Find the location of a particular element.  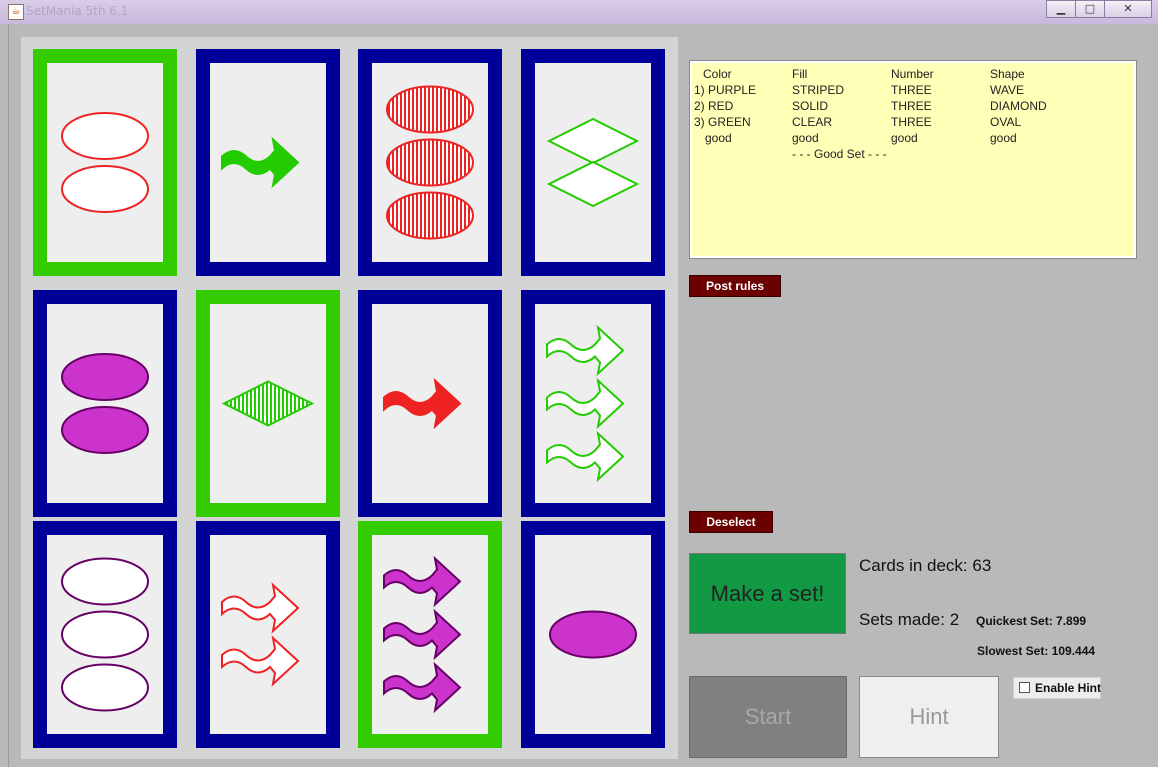

rules-result-row: good good good good is located at coordinates (912, 139).